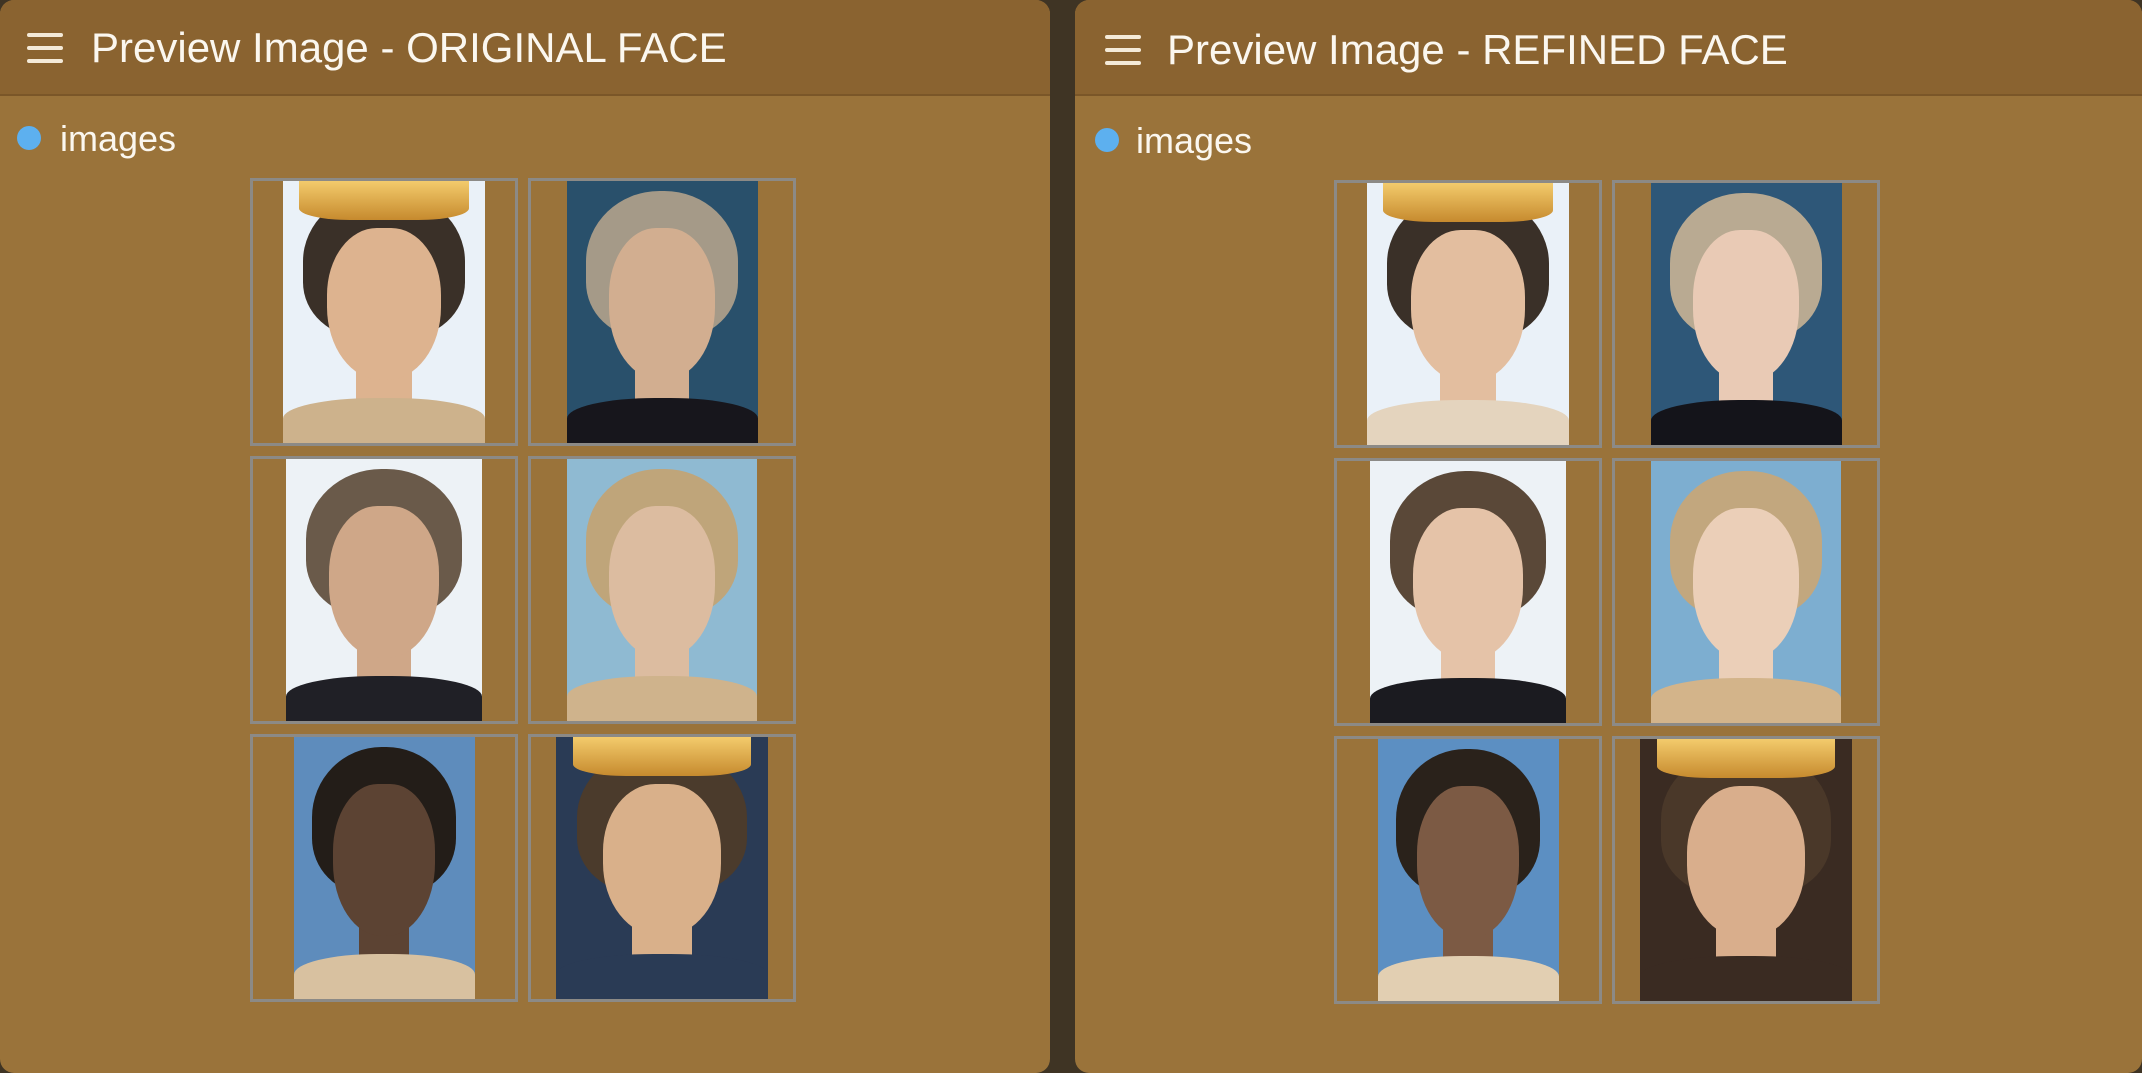 The image size is (2142, 1073). I want to click on node-title: Preview Image - ORIGINAL FACE, so click(409, 47).